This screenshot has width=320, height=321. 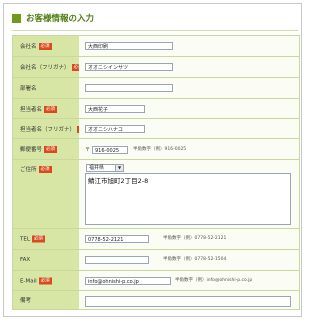 What do you see at coordinates (188, 199) in the screenshot?
I see `address-textarea: 鯖江市旭町2丁目2-8` at bounding box center [188, 199].